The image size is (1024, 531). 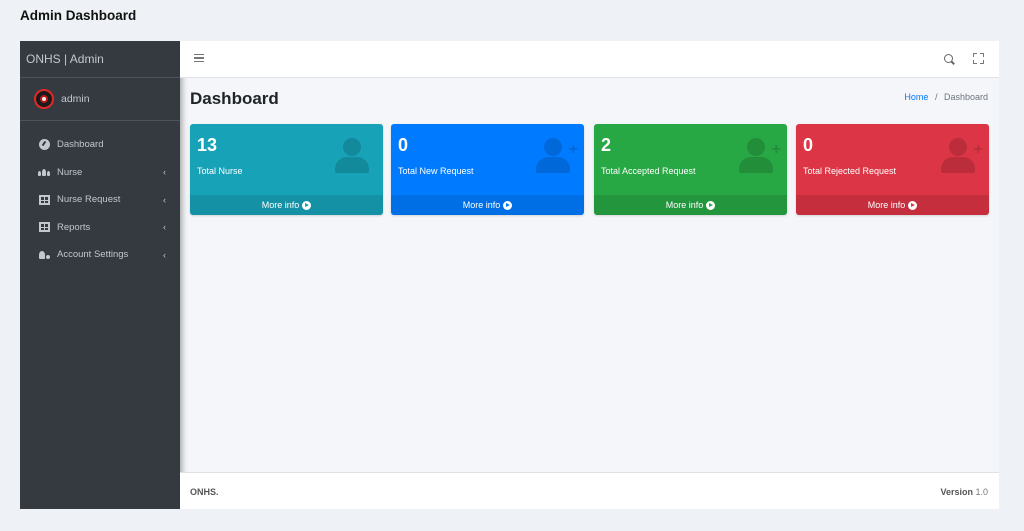 What do you see at coordinates (220, 171) in the screenshot?
I see `box-label: Total Nurse` at bounding box center [220, 171].